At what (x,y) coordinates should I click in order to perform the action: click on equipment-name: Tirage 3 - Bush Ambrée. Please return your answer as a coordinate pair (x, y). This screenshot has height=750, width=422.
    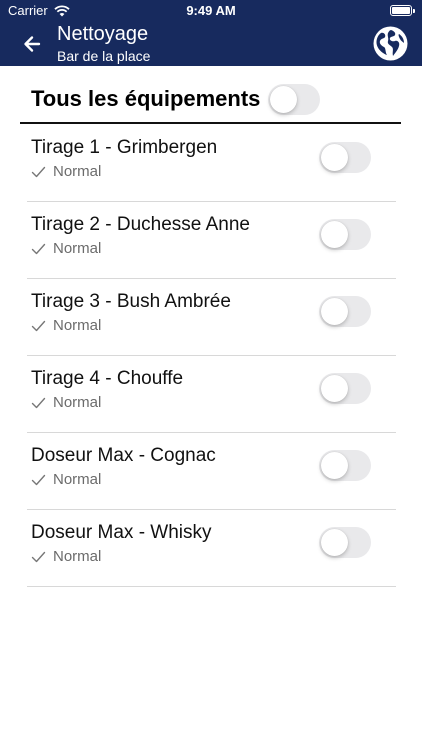
    Looking at the image, I should click on (131, 301).